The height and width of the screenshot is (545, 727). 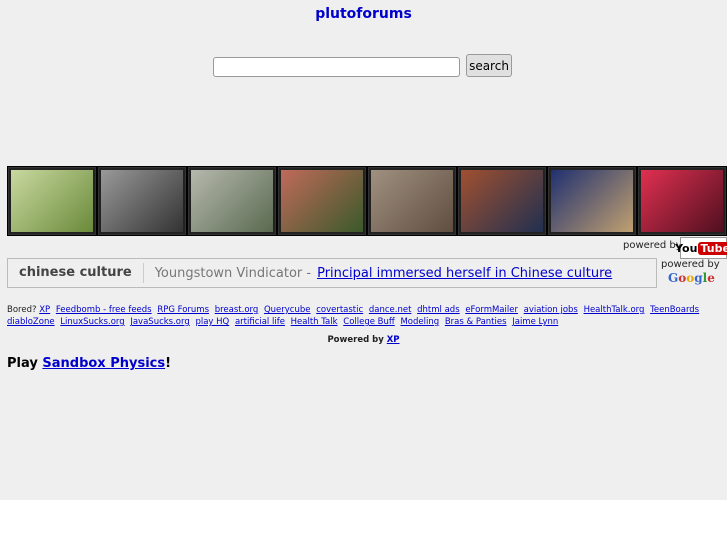 I want to click on news-source: Youngstown Vindicator -, so click(x=233, y=273).